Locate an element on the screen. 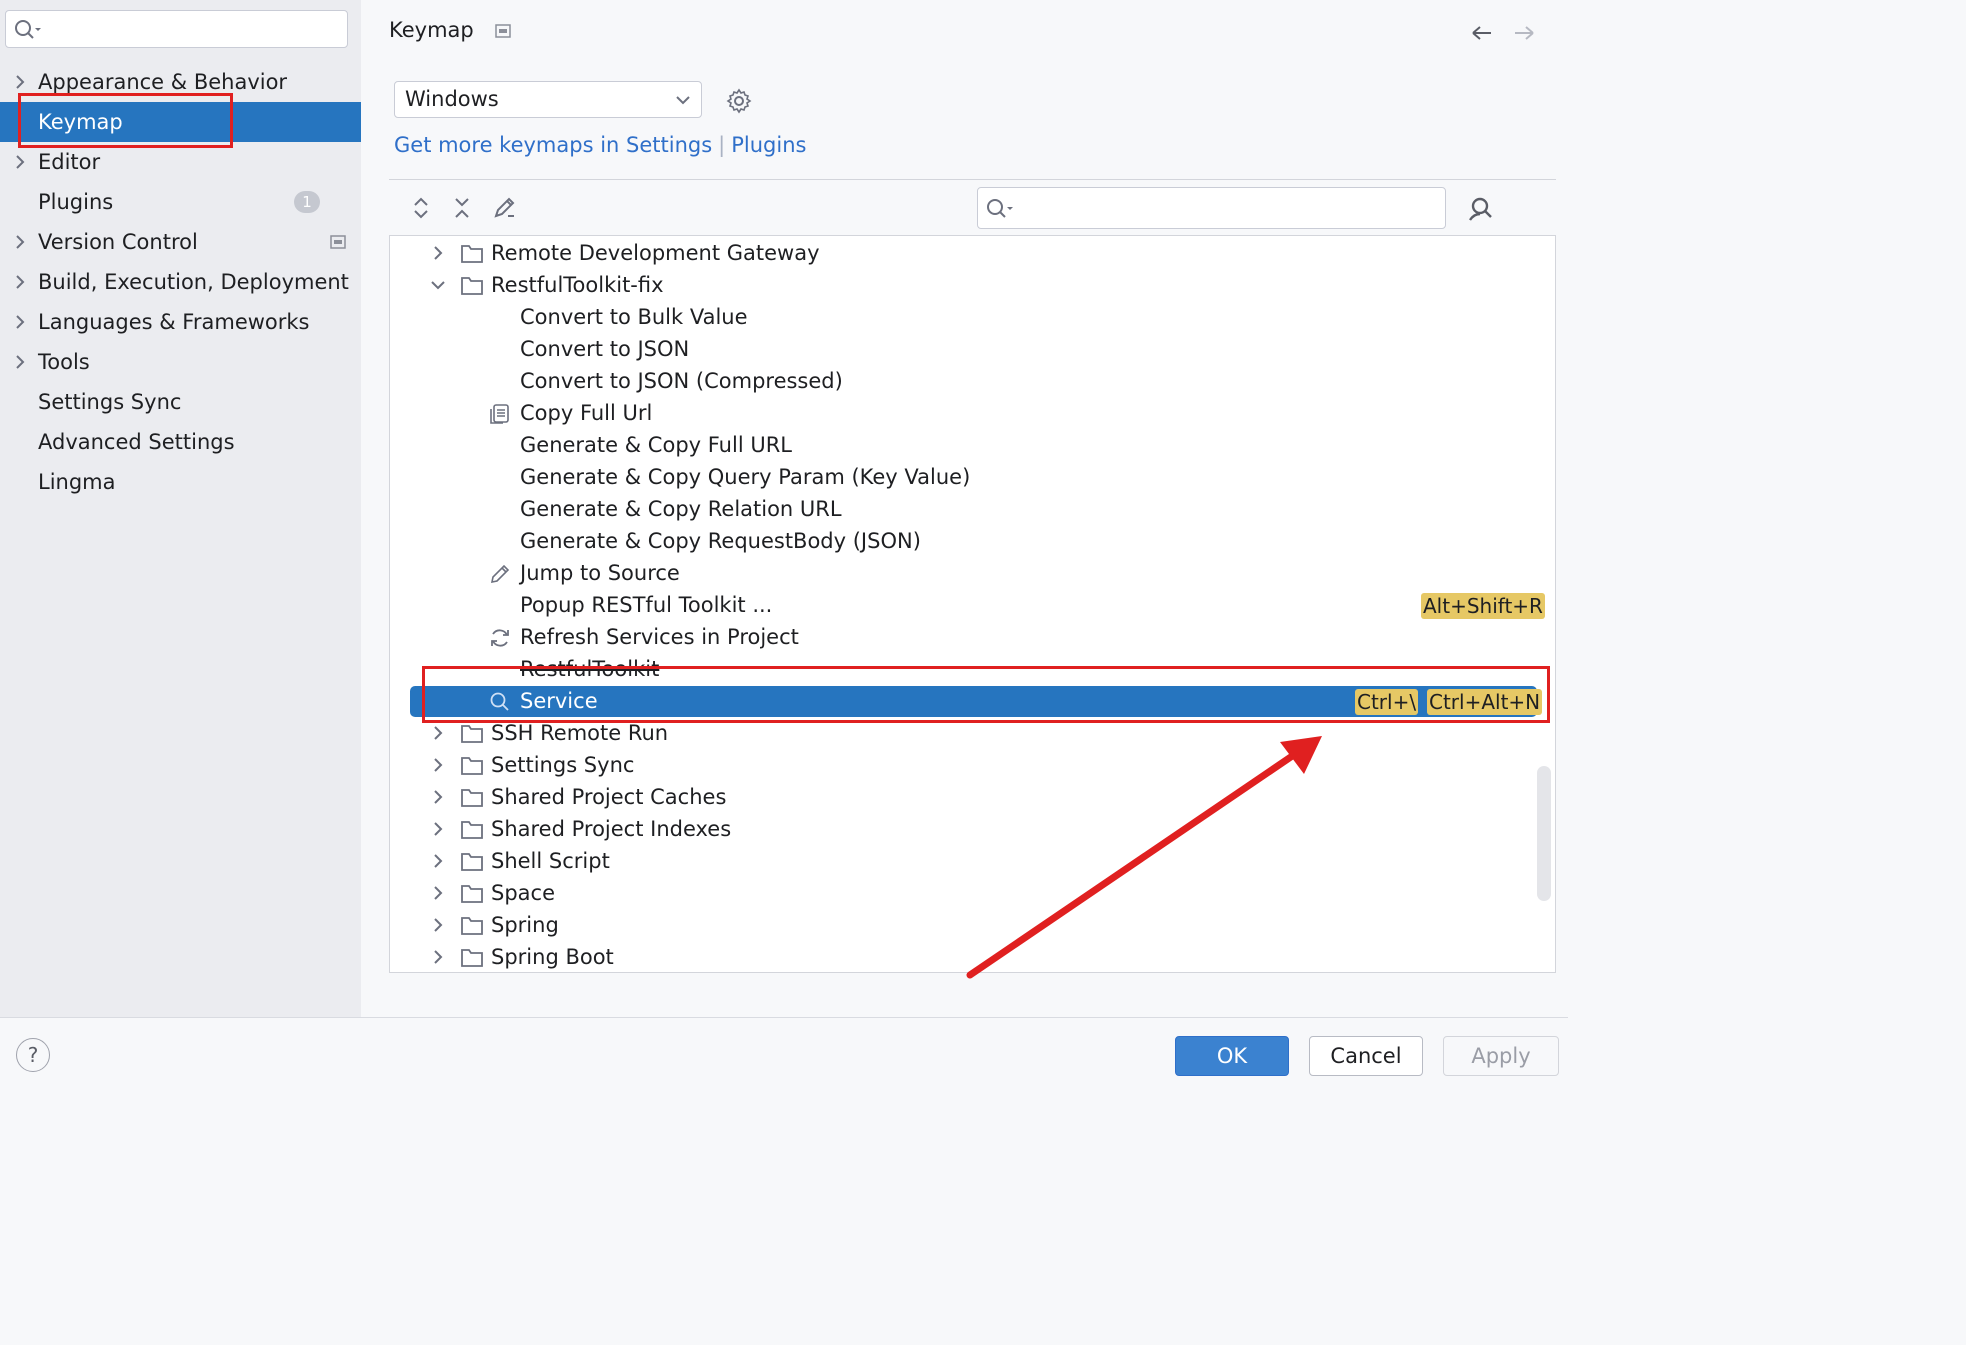  tree-action-row: Generate & Copy Query Param (Key Value) is located at coordinates (963, 477).